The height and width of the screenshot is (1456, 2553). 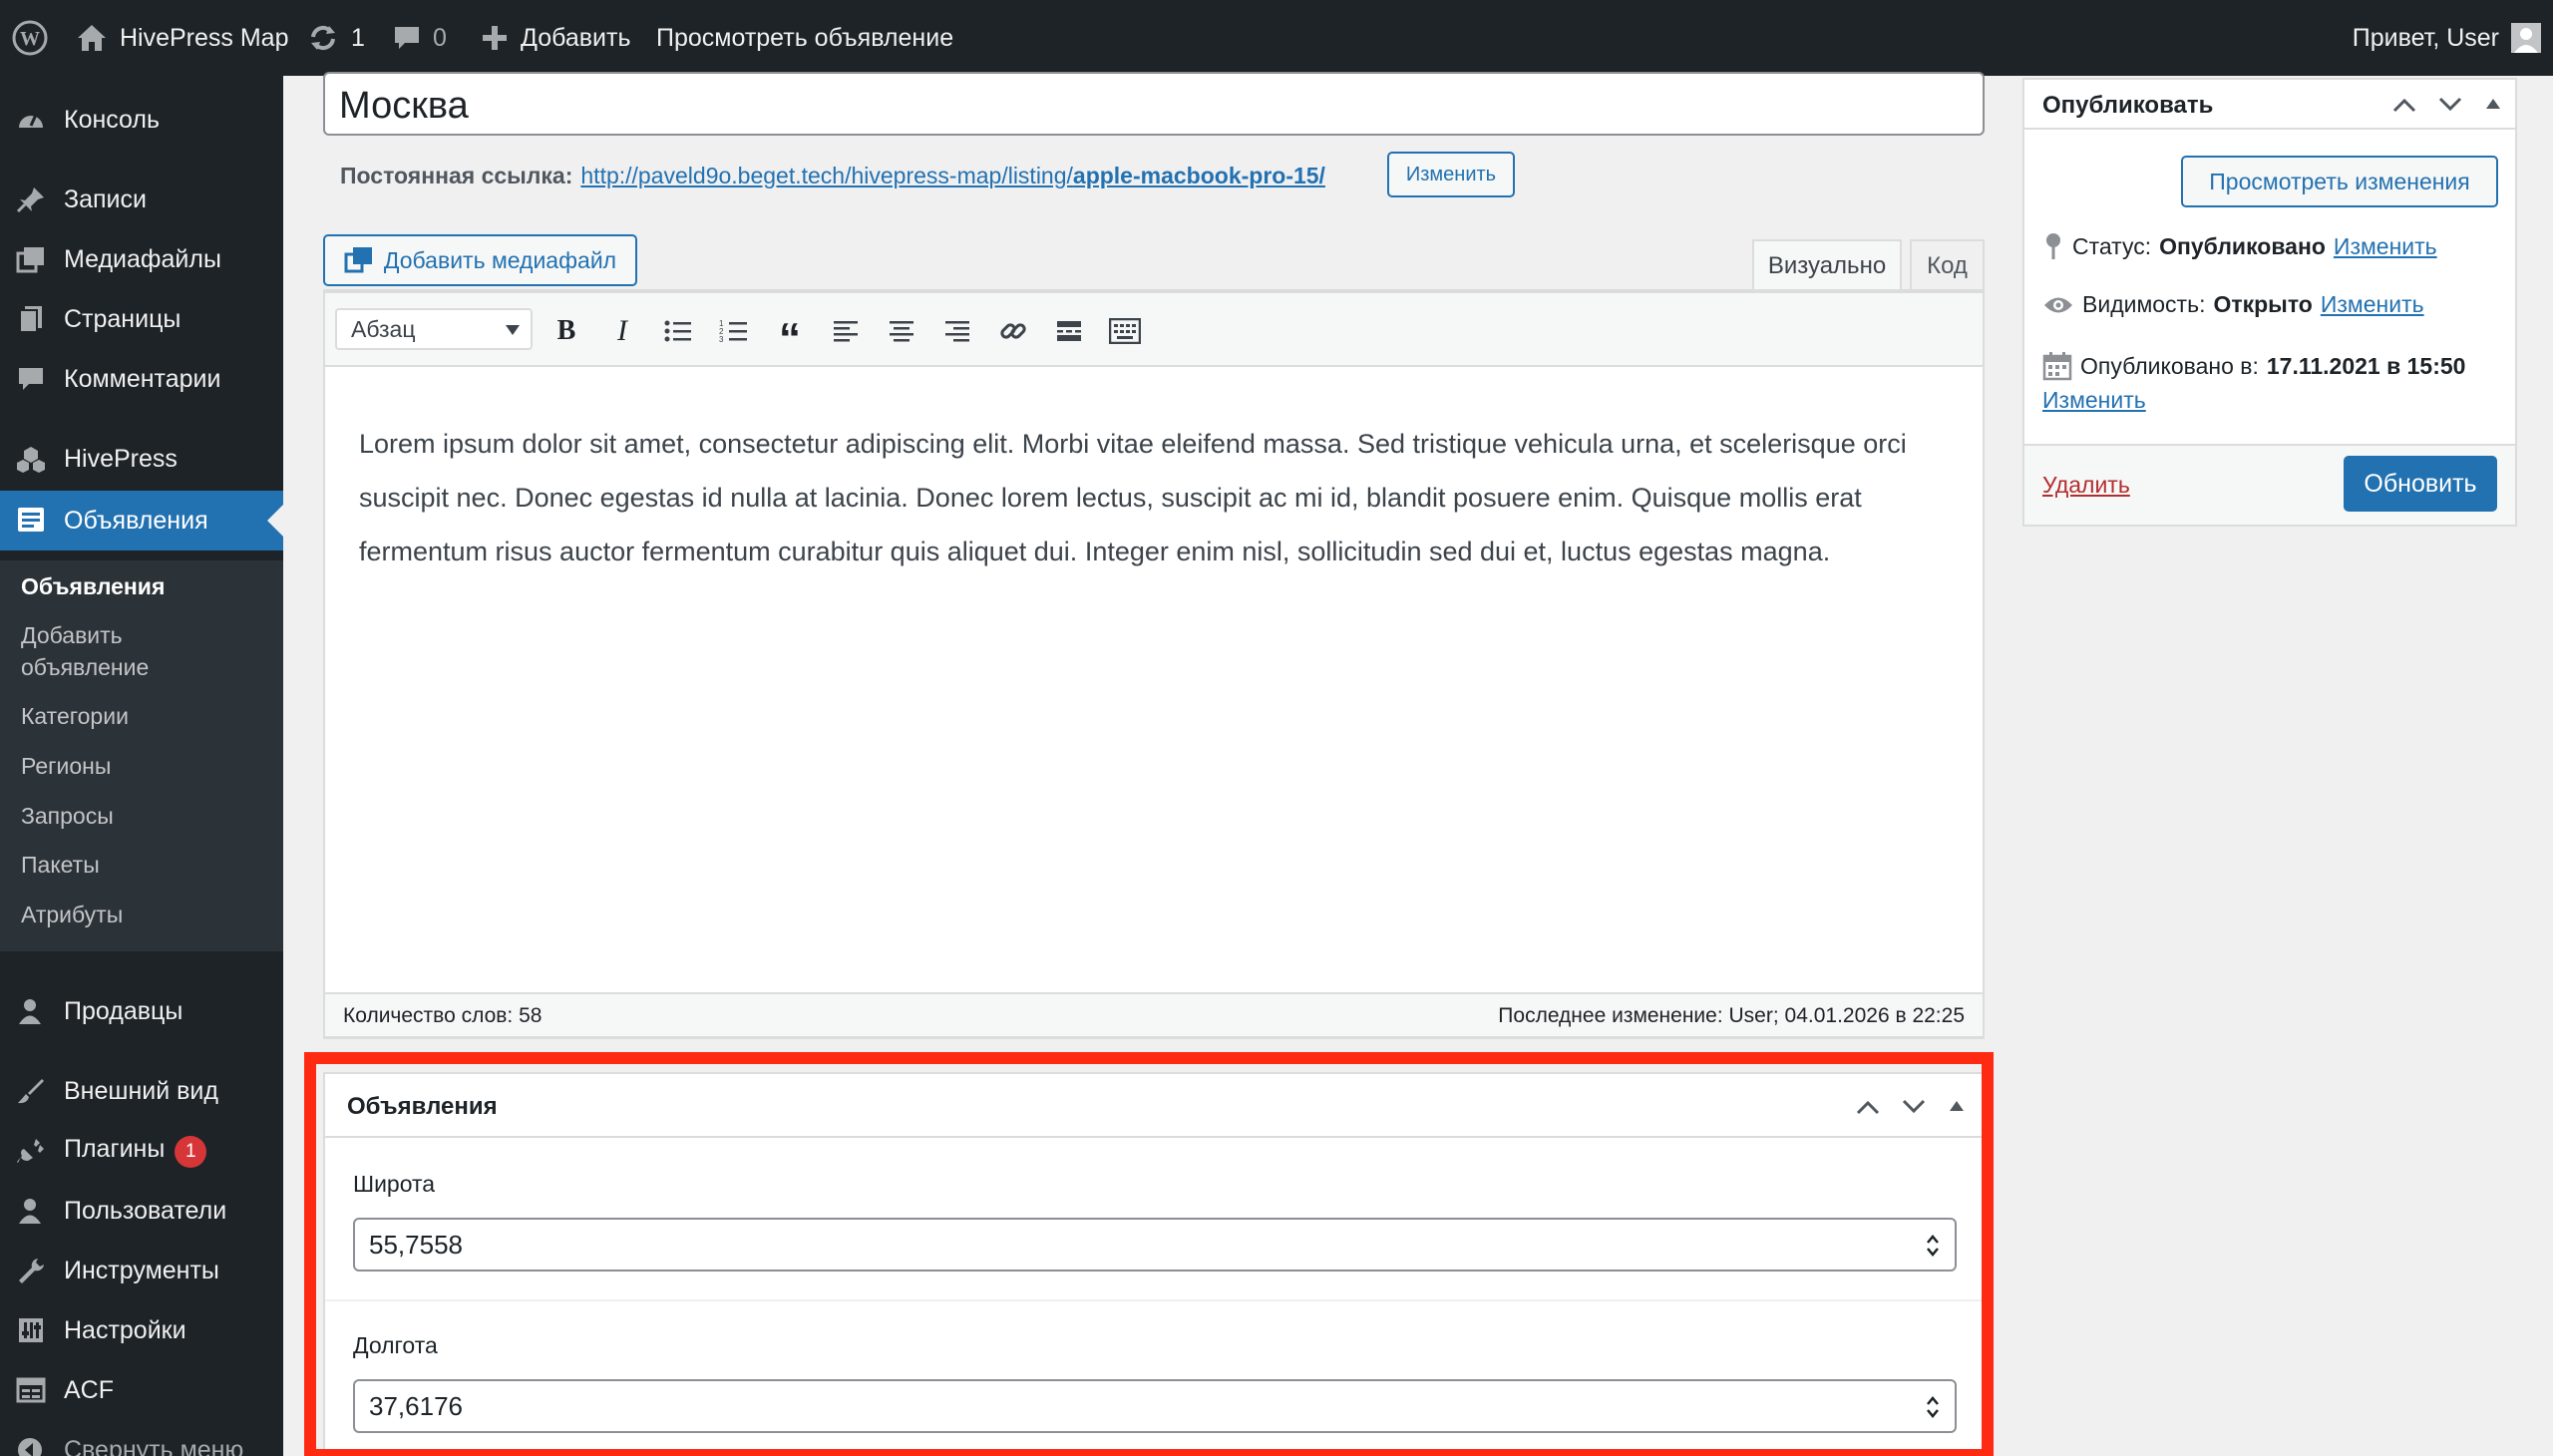 What do you see at coordinates (2058, 304) in the screenshot?
I see `eye-icon` at bounding box center [2058, 304].